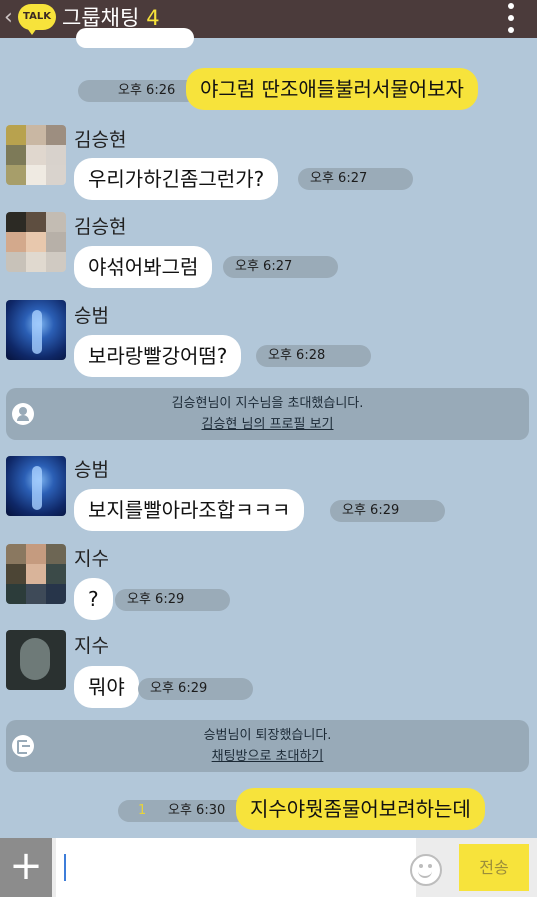 This screenshot has height=897, width=537. Describe the element at coordinates (23, 414) in the screenshot. I see `user-icon` at that location.